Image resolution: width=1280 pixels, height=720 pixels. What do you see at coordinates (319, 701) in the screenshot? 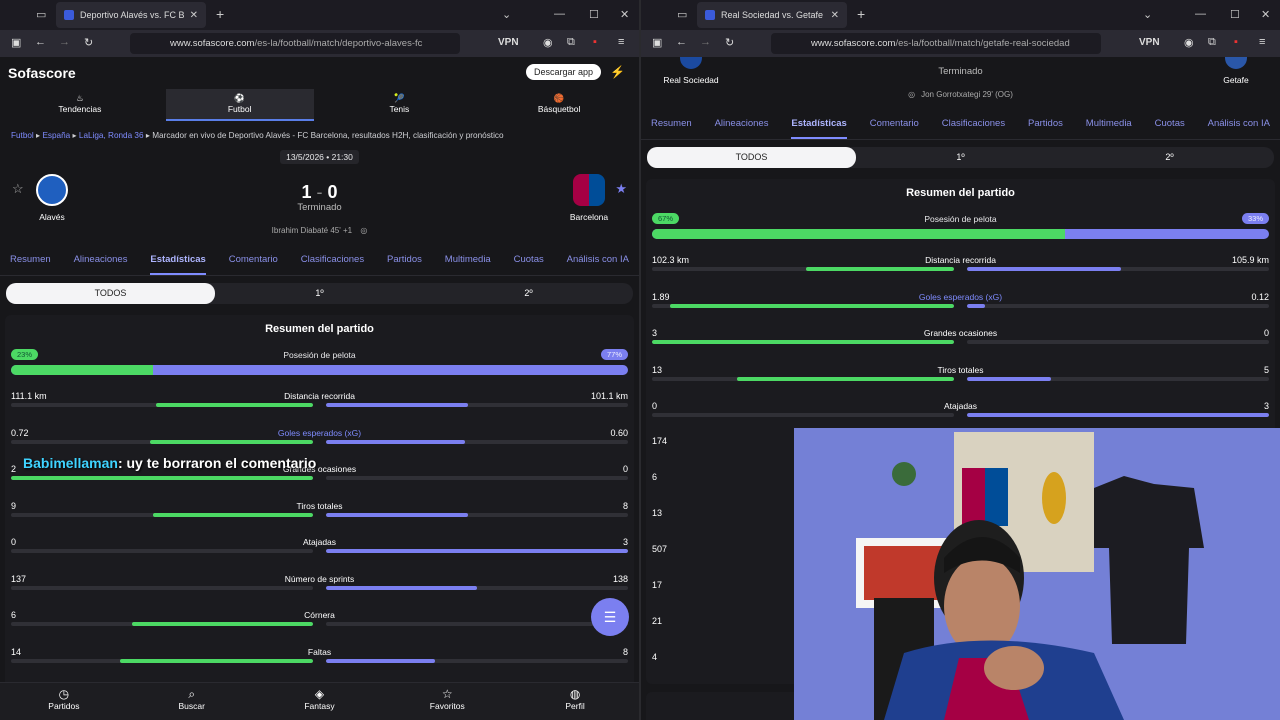
I see `nav-fantasy: ◈ Fantasy` at bounding box center [319, 701].